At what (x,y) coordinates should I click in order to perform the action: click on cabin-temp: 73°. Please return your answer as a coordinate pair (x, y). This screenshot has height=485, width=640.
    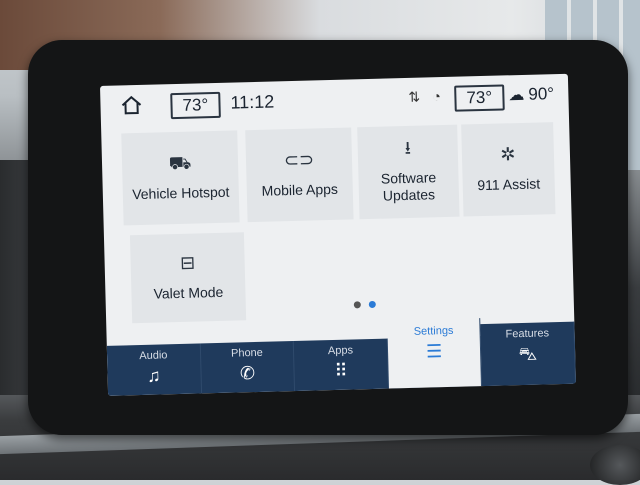
    Looking at the image, I should click on (195, 105).